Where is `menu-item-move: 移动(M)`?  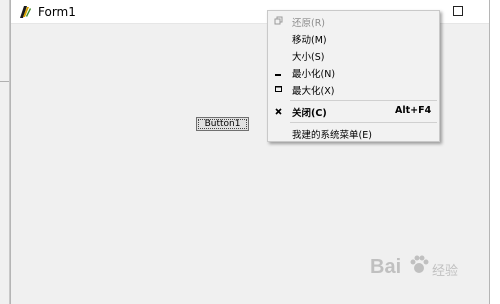 menu-item-move: 移动(M) is located at coordinates (353, 38).